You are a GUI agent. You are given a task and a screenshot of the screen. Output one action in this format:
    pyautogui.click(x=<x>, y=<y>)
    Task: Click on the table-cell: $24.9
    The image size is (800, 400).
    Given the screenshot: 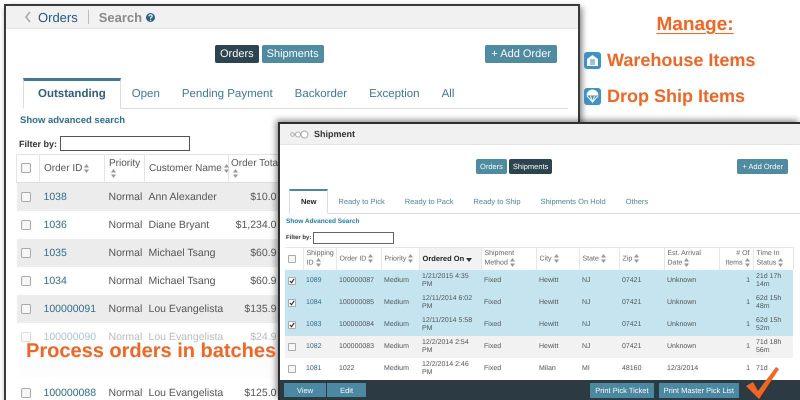 What is the action you would take?
    pyautogui.click(x=263, y=337)
    